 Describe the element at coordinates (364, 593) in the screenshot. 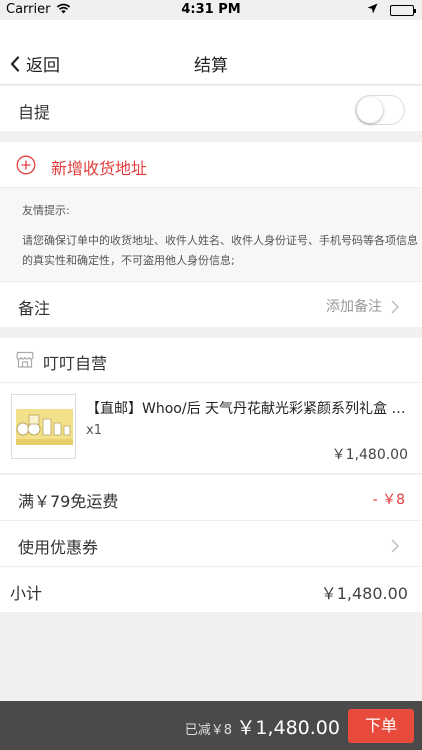

I see `subtotal-value: ￥1,480.00` at that location.